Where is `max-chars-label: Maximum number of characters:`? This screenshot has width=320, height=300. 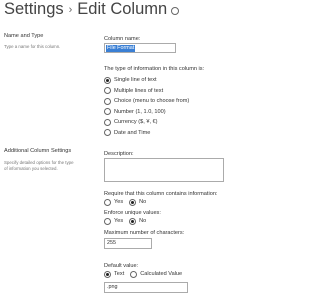
max-chars-label: Maximum number of characters: is located at coordinates (144, 233).